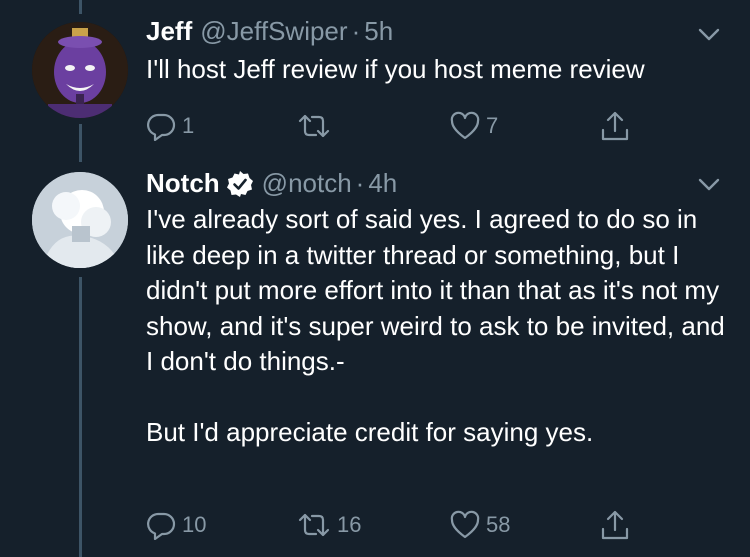 This screenshot has width=750, height=557. I want to click on timestamp: 5h, so click(378, 31).